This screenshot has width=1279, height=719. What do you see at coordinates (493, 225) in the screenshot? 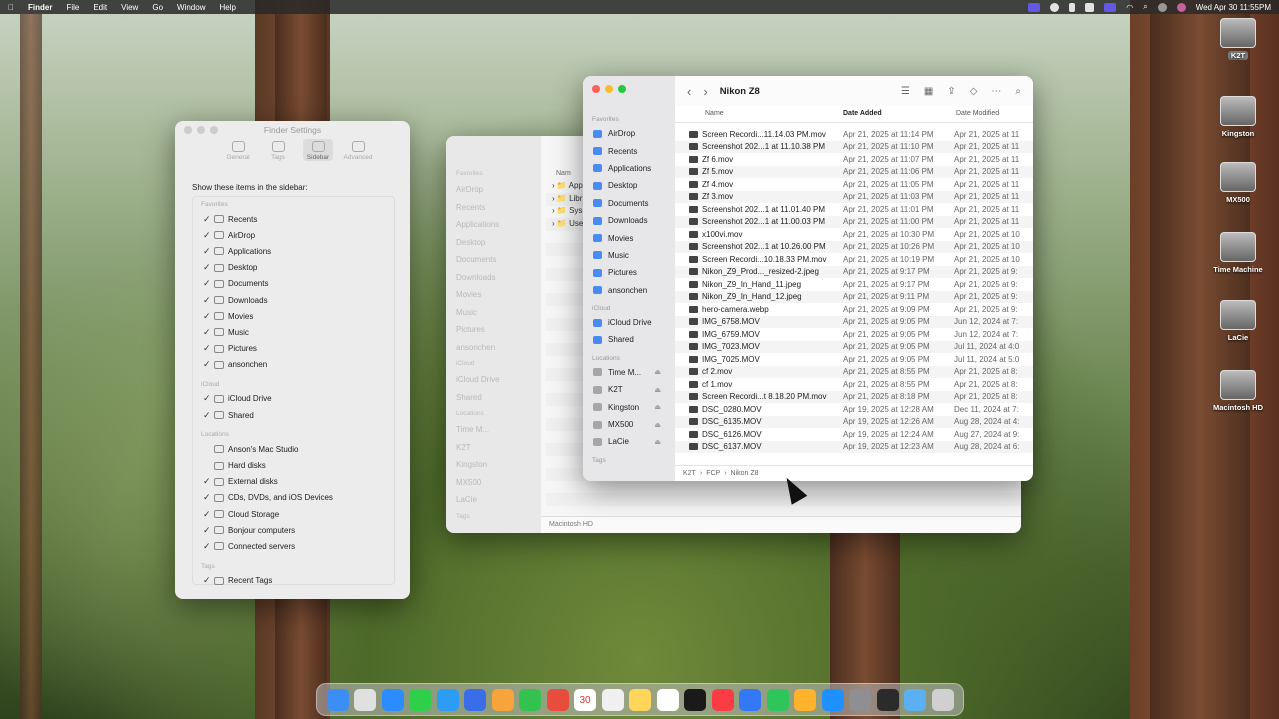
I see `sidebar-item: Applications` at bounding box center [493, 225].